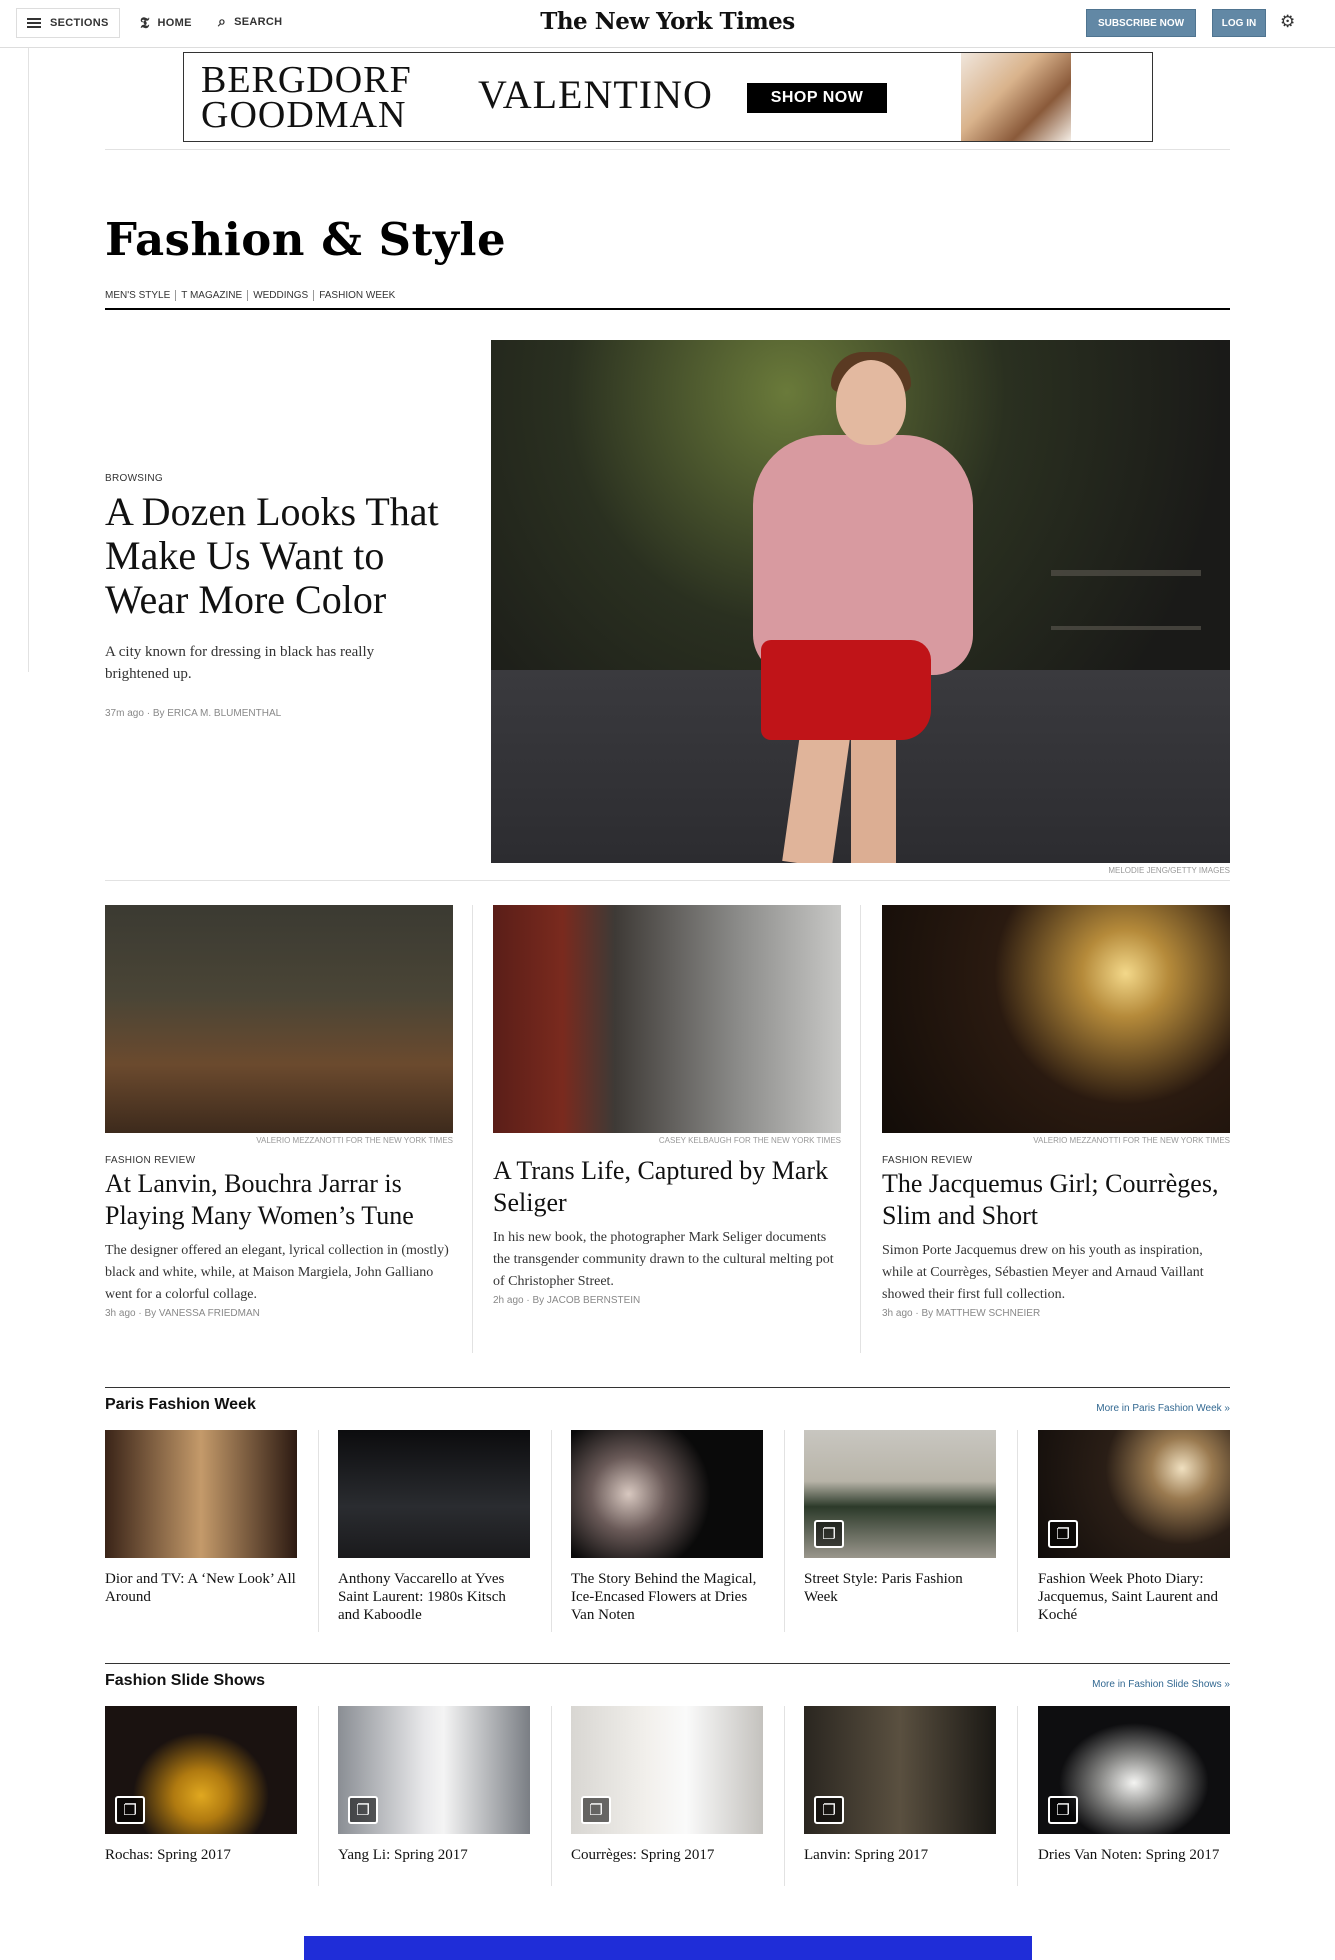  I want to click on top-ad-banner: BERGDORF GOODMAN VALENTINO SHOP NOW, so click(668, 97).